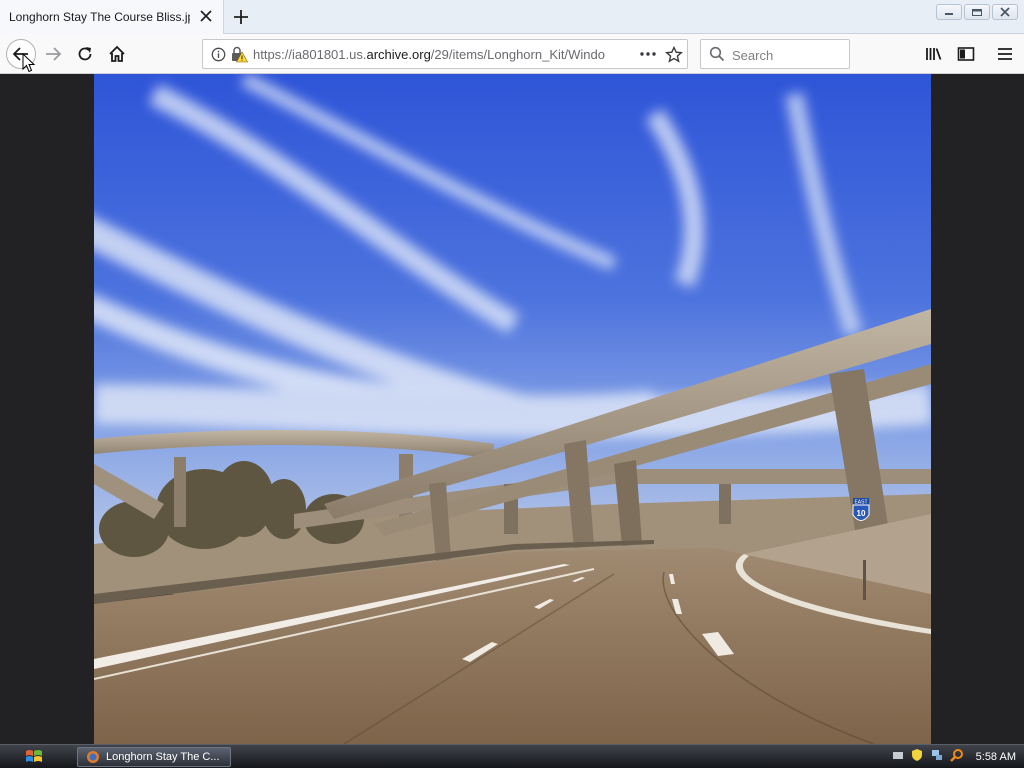 The width and height of the screenshot is (1024, 768). I want to click on sign-route-number: 10, so click(861, 513).